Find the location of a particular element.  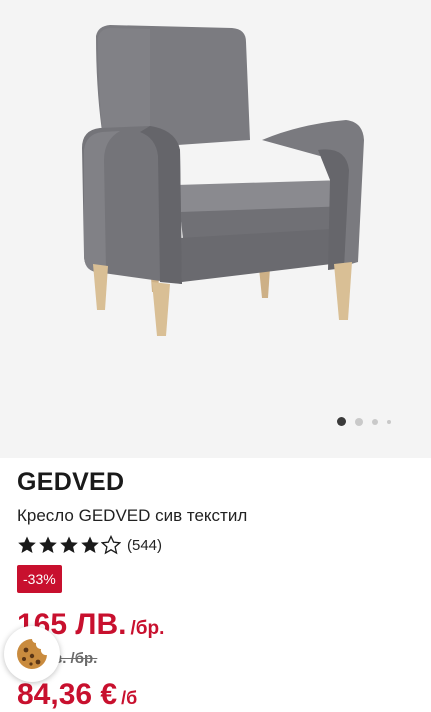

eur-price-amount: 84,36 € is located at coordinates (67, 694).